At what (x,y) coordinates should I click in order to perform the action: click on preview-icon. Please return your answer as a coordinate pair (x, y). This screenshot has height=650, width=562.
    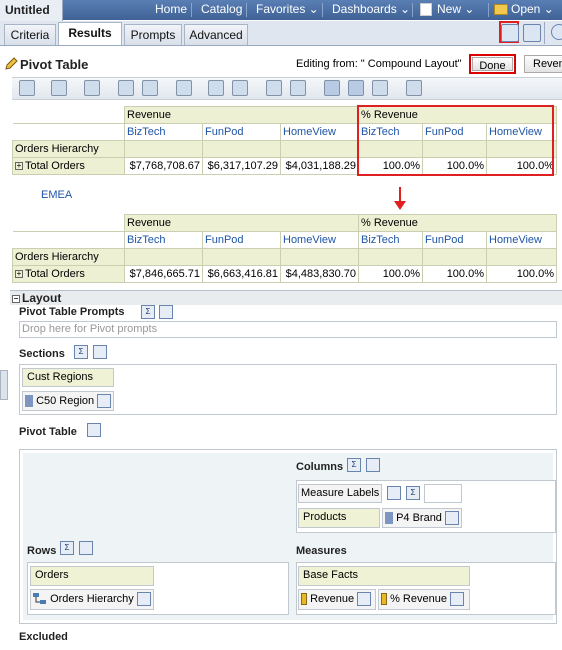
    Looking at the image, I should click on (92, 88).